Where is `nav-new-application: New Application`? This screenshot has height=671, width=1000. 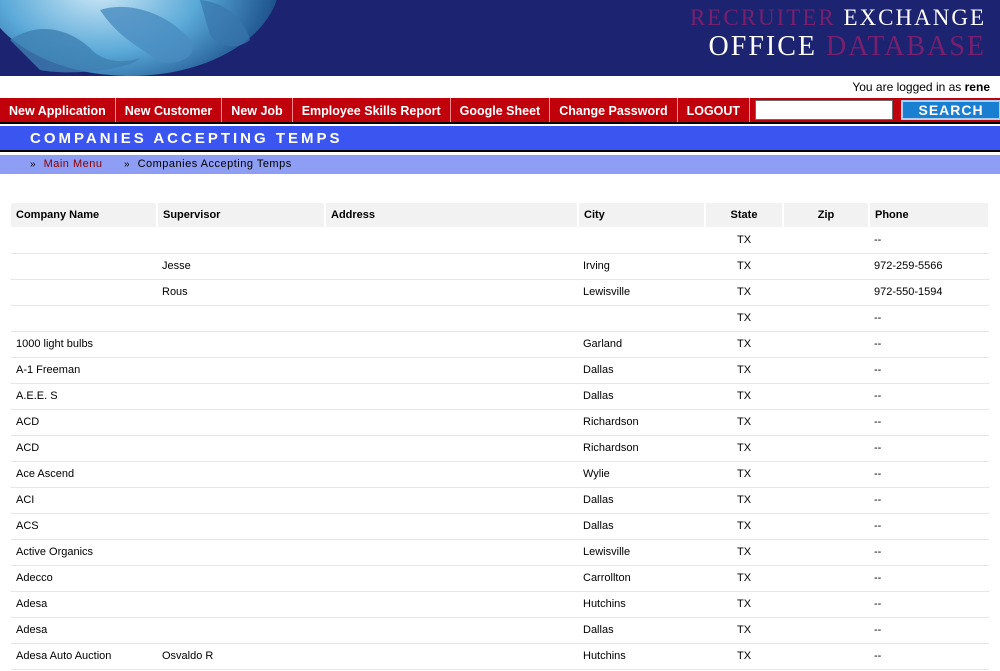
nav-new-application: New Application is located at coordinates (58, 110).